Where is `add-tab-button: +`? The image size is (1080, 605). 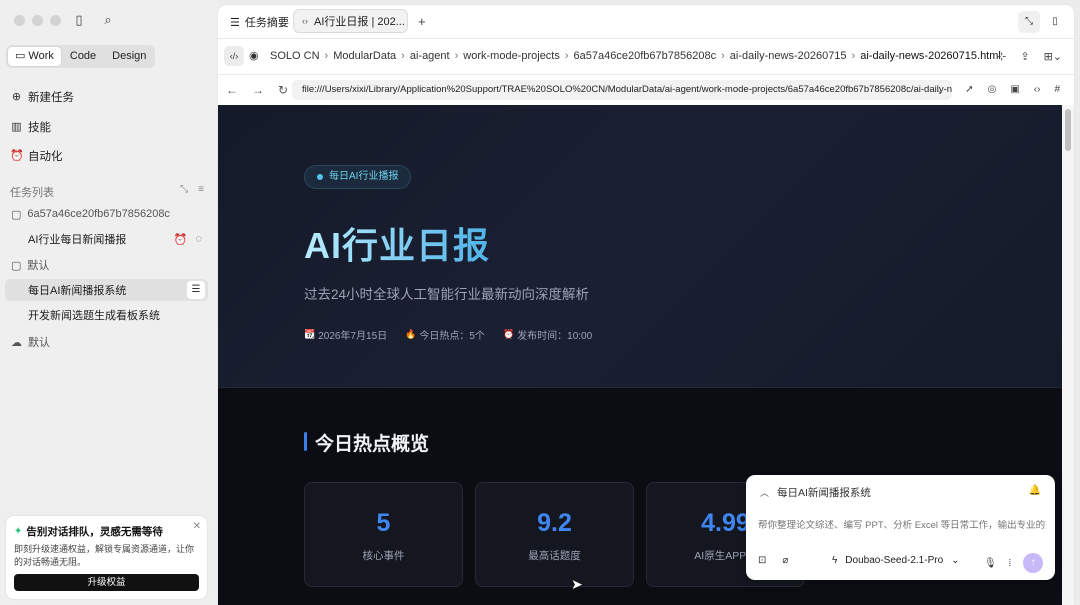 add-tab-button: + is located at coordinates (422, 21).